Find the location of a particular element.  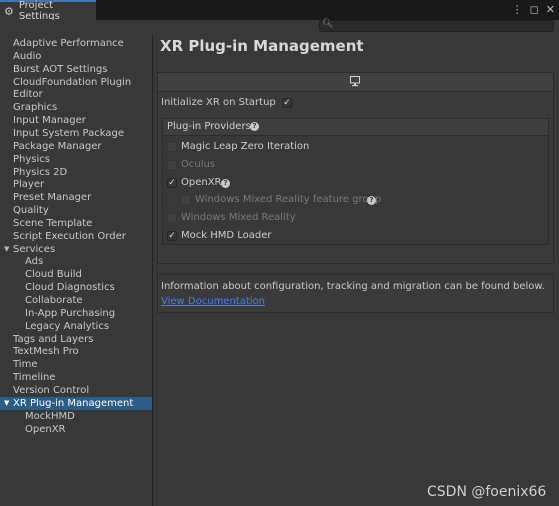

sidebar-item: Ads is located at coordinates (76, 261).